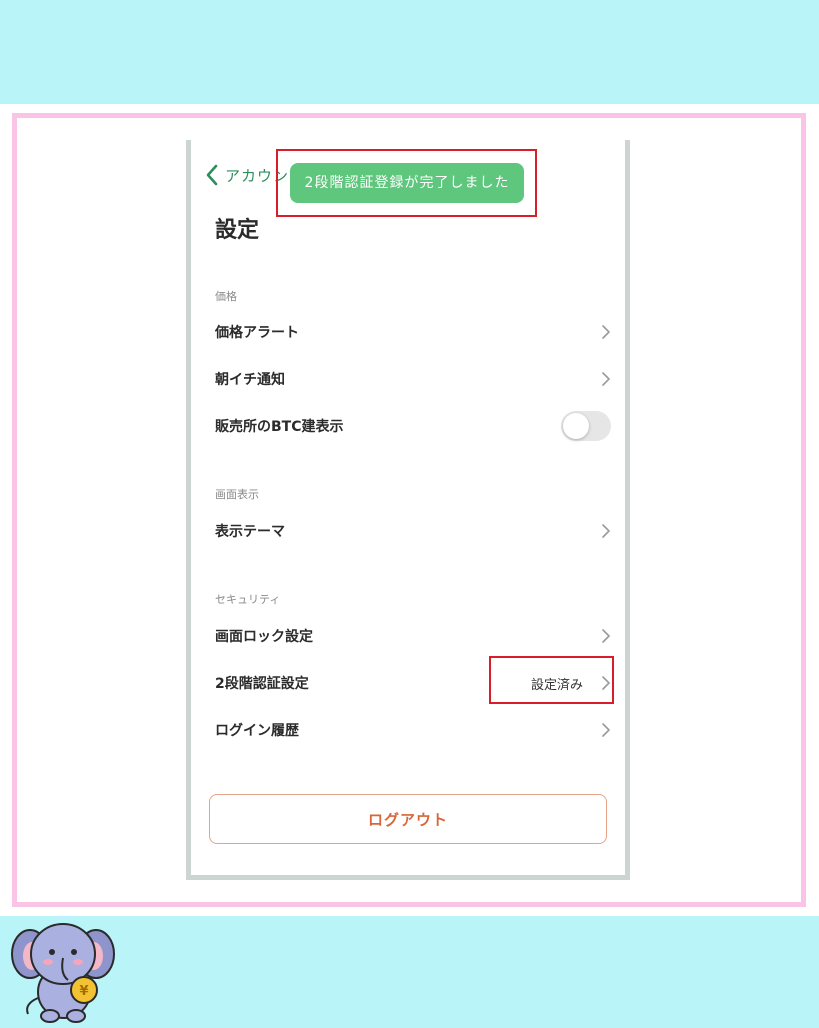 Image resolution: width=819 pixels, height=1028 pixels. I want to click on toast-highlight-box, so click(406, 183).